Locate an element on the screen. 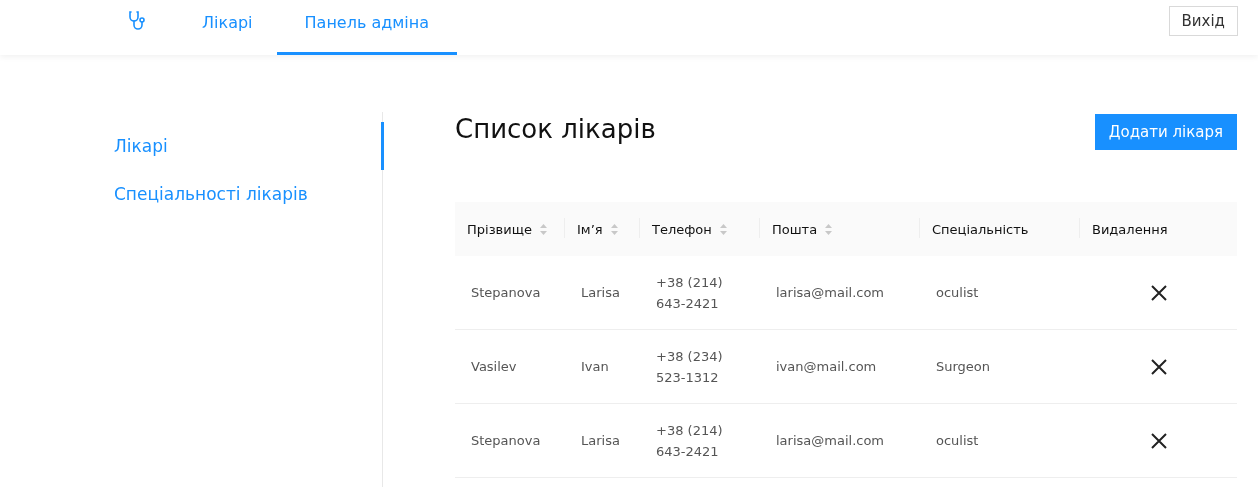  column-header: Видалення is located at coordinates (1130, 229).